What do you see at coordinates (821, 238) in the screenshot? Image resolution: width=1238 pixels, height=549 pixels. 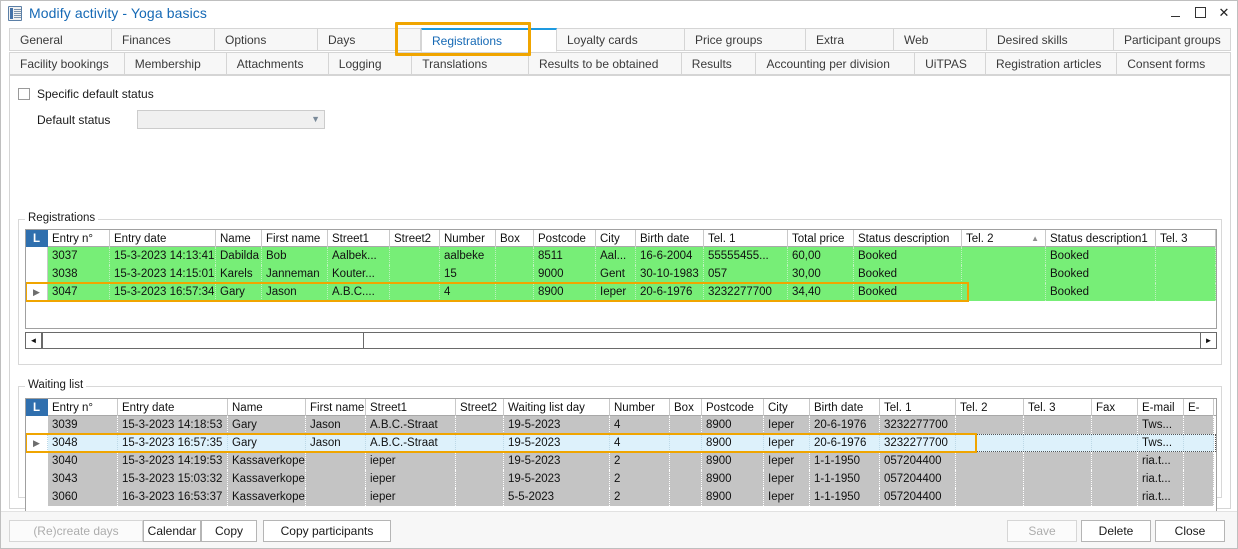 I see `column-header-total-price: Total price` at bounding box center [821, 238].